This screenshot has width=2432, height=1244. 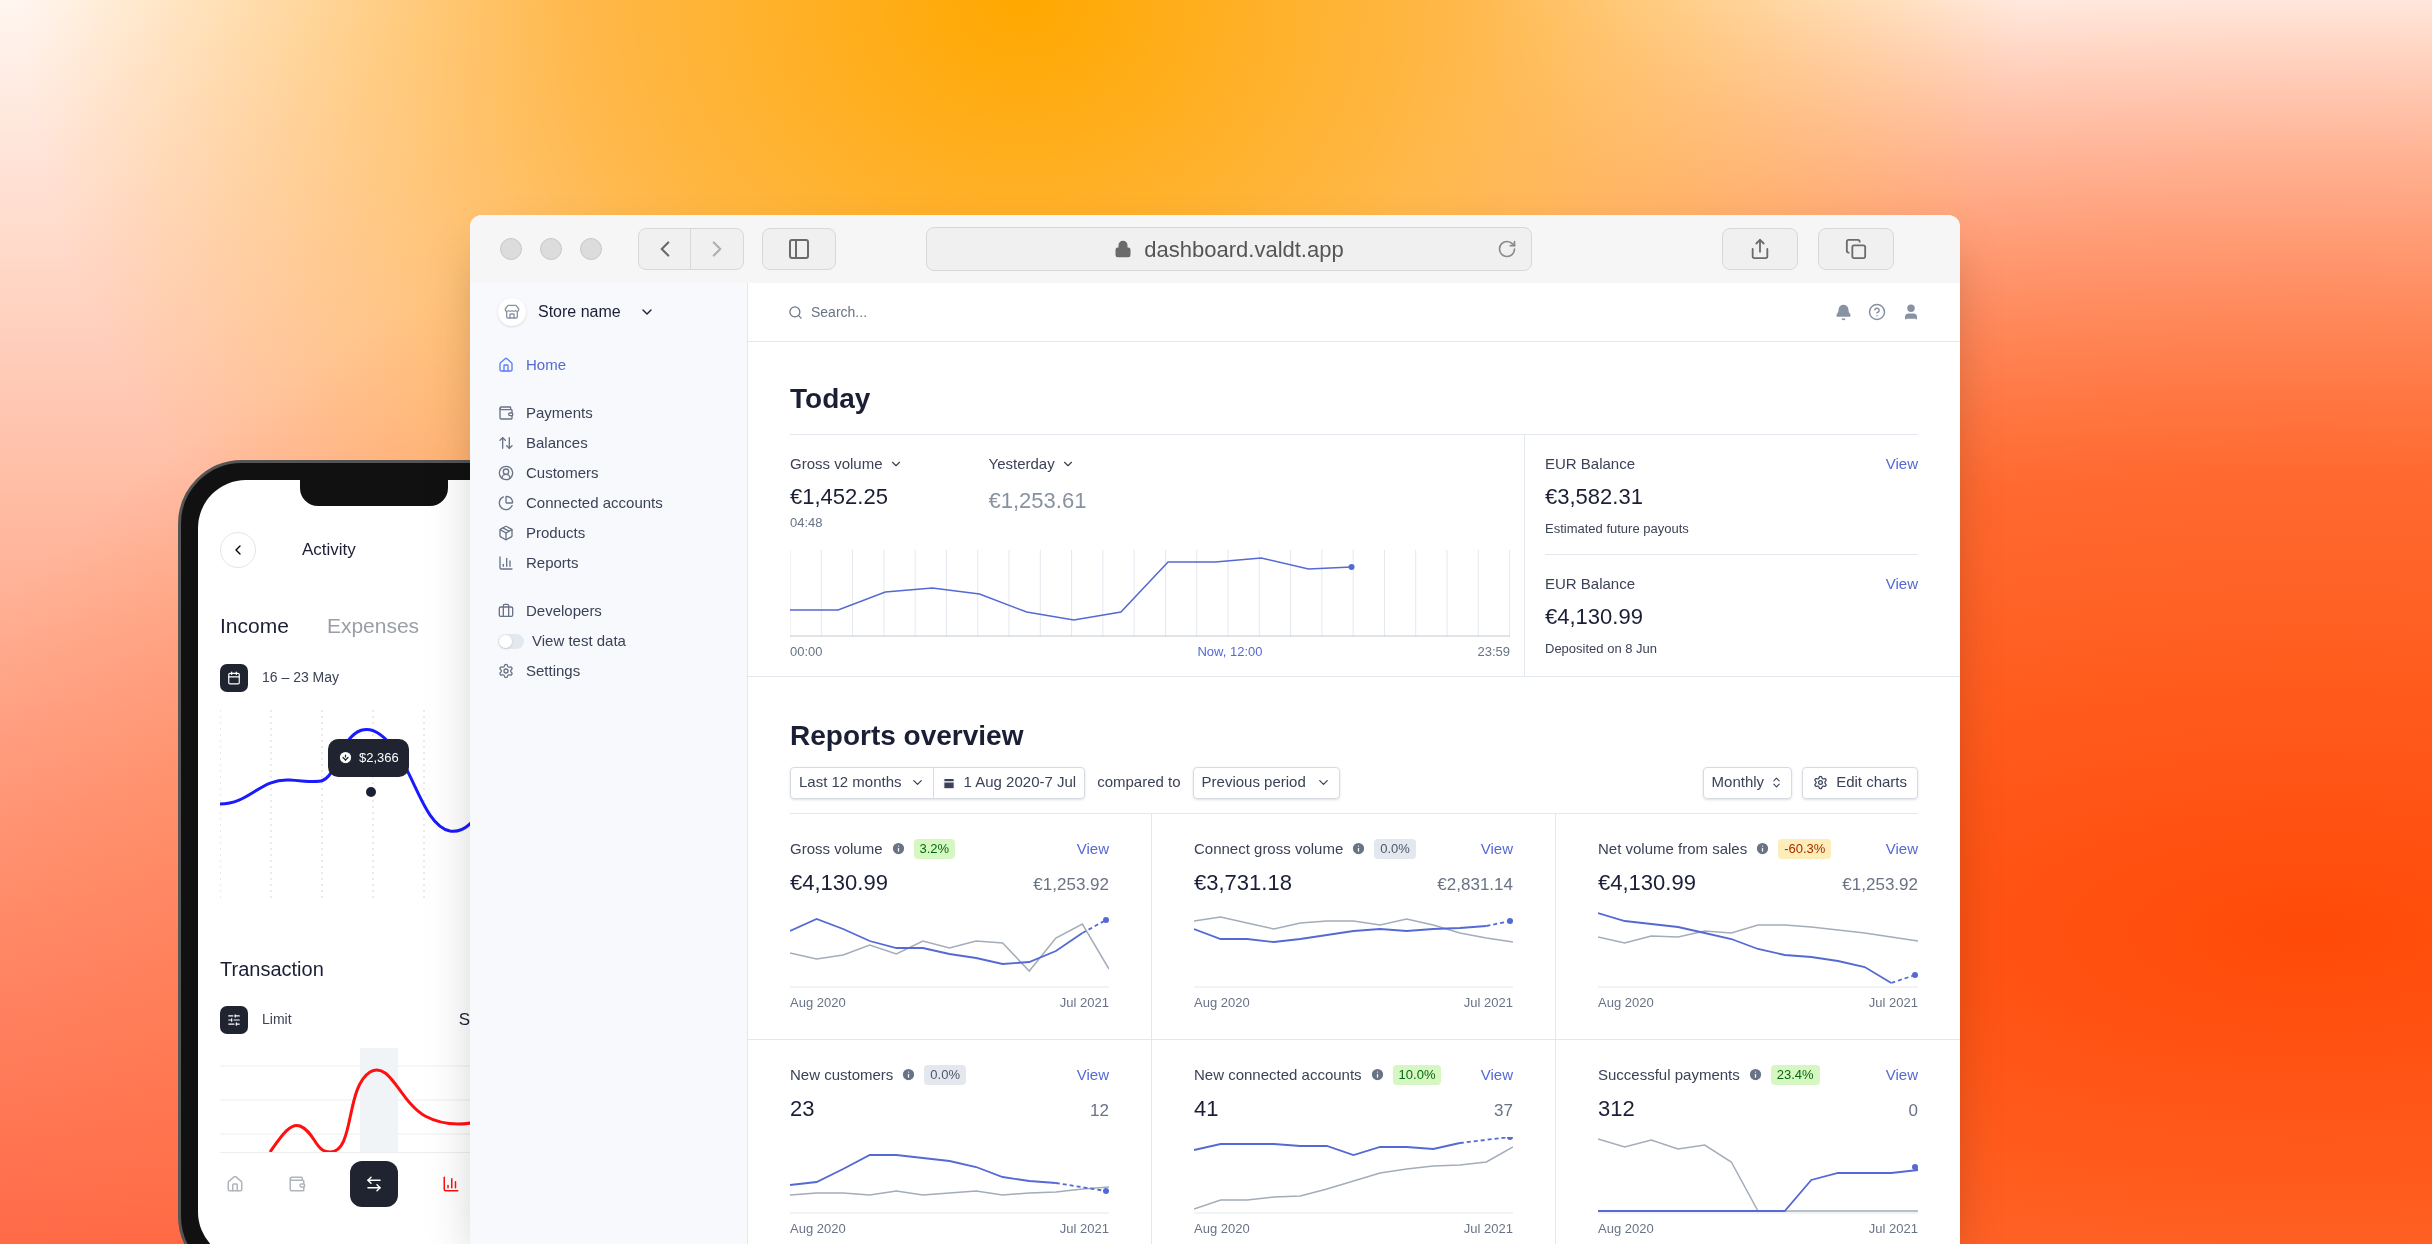 I want to click on transfer-icon, so click(x=374, y=1183).